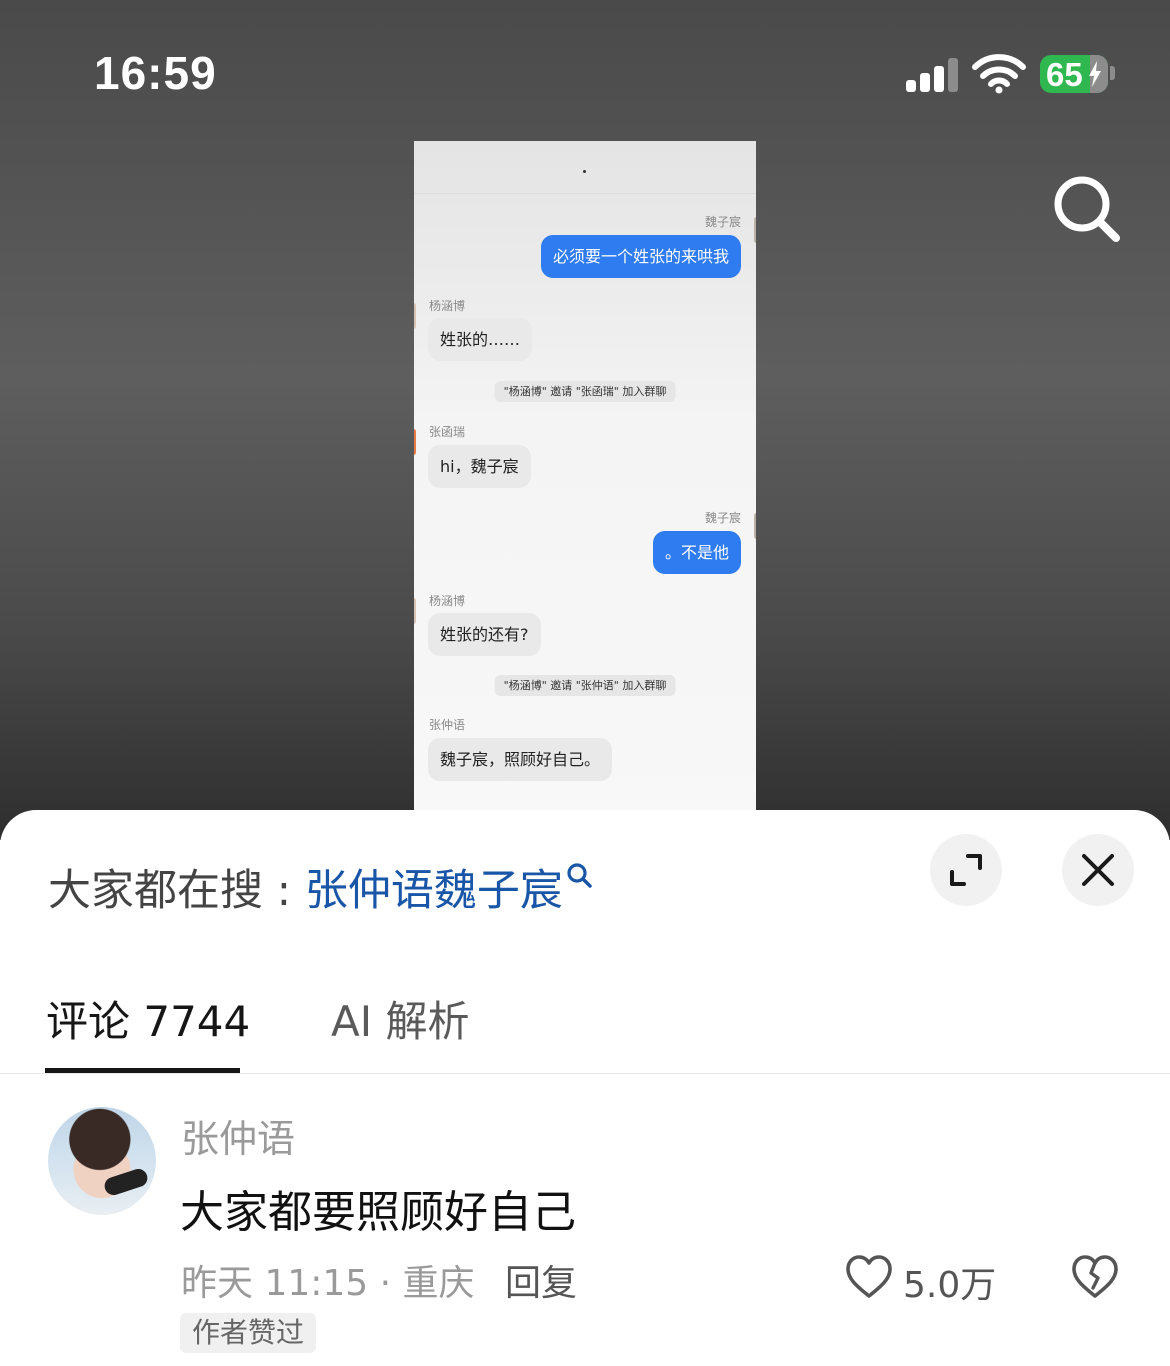 The height and width of the screenshot is (1366, 1170). Describe the element at coordinates (950, 1285) in the screenshot. I see `like-count: 5.0万` at that location.